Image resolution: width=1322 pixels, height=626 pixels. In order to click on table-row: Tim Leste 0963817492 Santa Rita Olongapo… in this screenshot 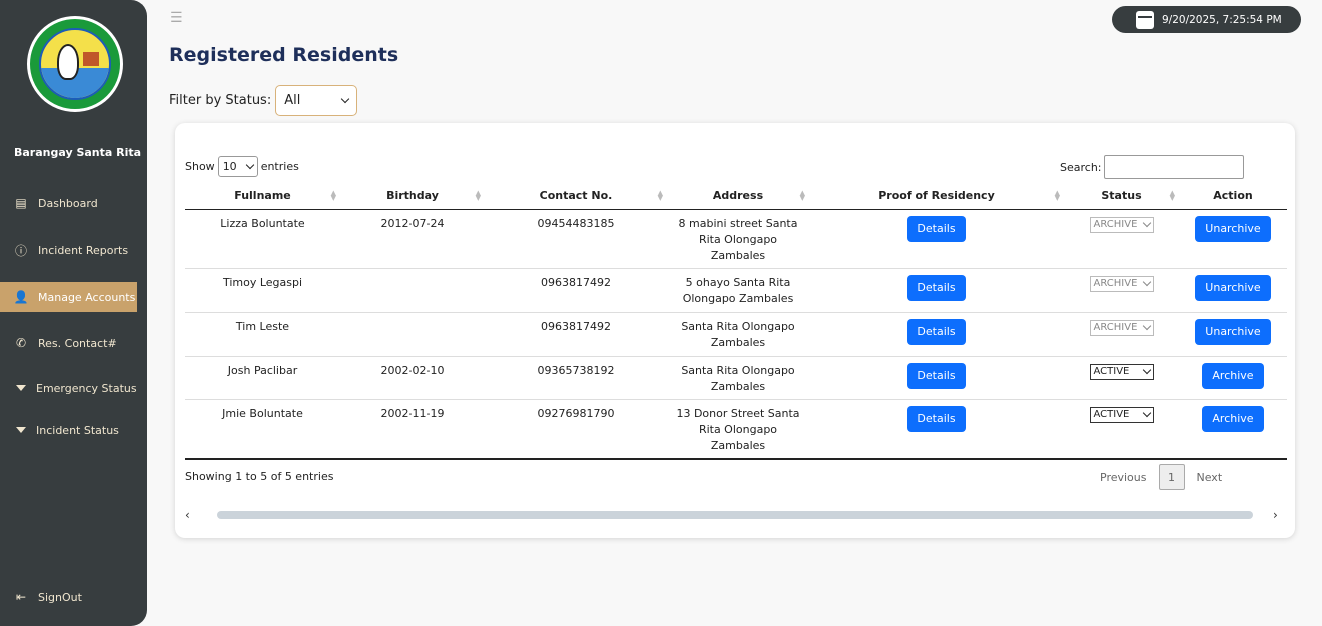, I will do `click(736, 334)`.